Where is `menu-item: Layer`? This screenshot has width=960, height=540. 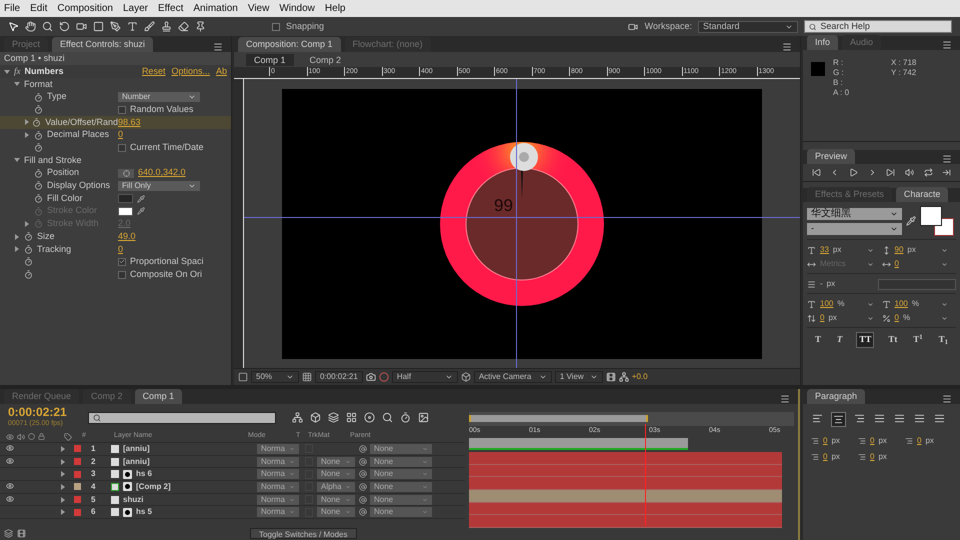 menu-item: Layer is located at coordinates (135, 8).